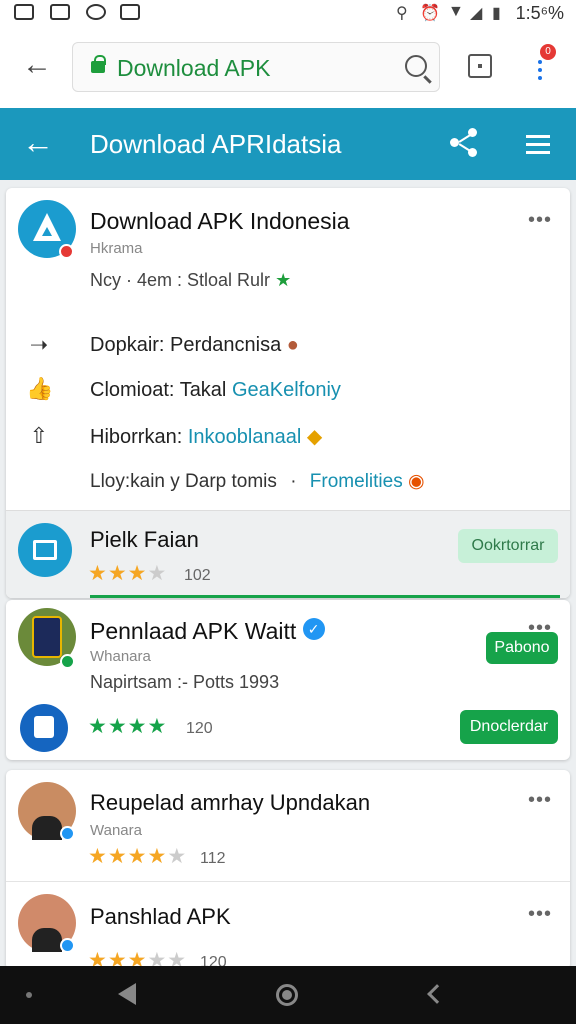  I want to click on detail-link: Inkooblanaal, so click(244, 437).